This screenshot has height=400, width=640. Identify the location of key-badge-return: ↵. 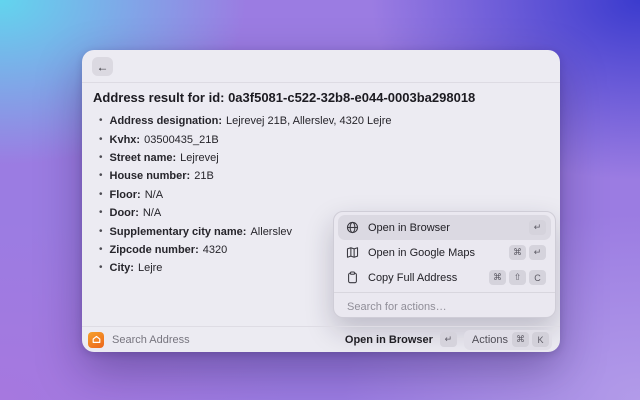
(448, 339).